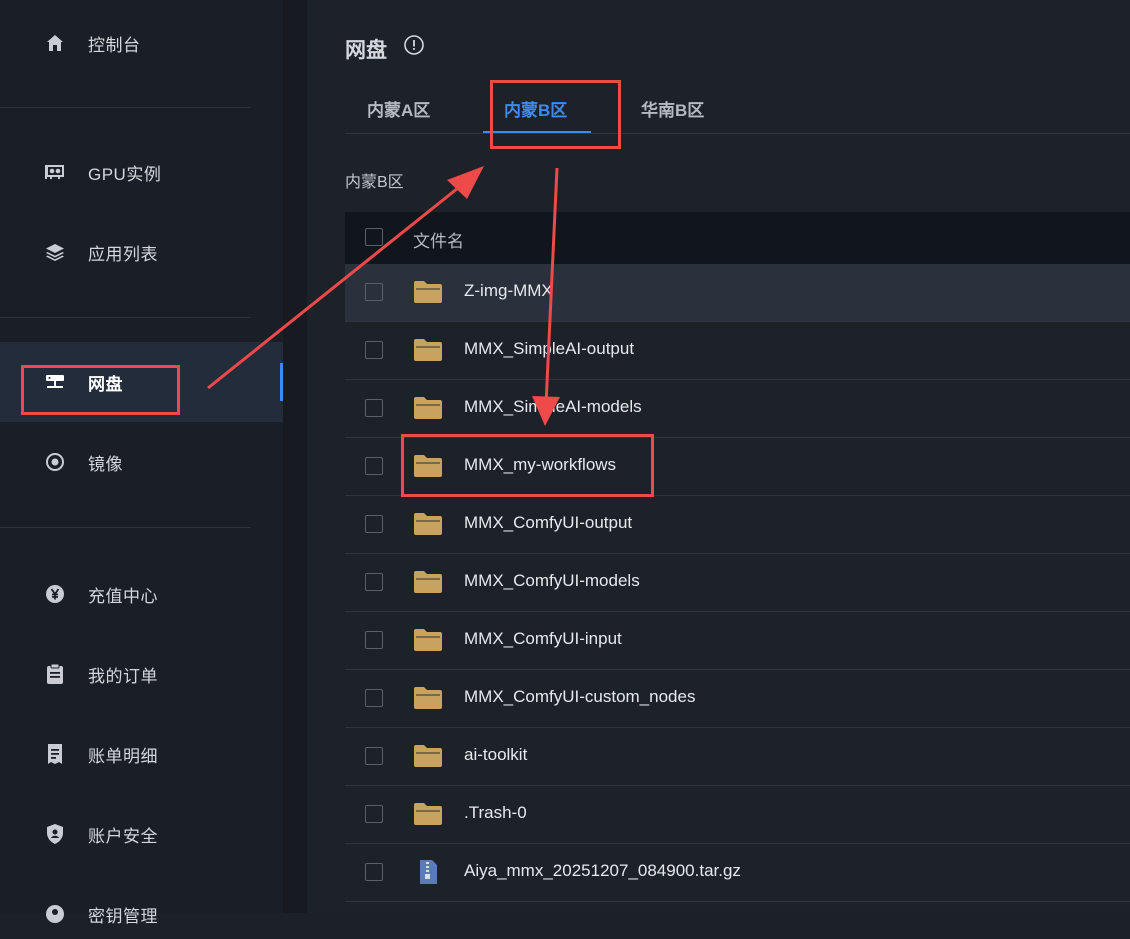 Image resolution: width=1130 pixels, height=939 pixels. What do you see at coordinates (55, 594) in the screenshot?
I see `yen-icon` at bounding box center [55, 594].